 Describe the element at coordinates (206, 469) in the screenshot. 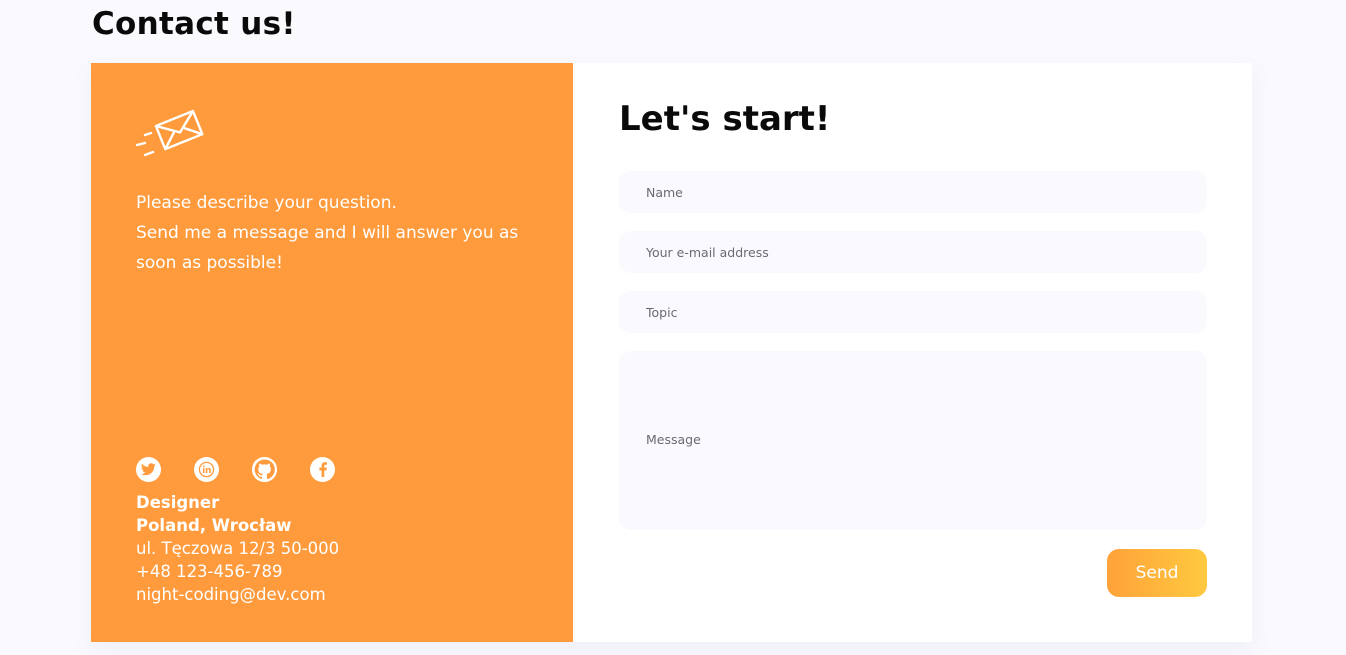

I see `linkedin-icon` at that location.